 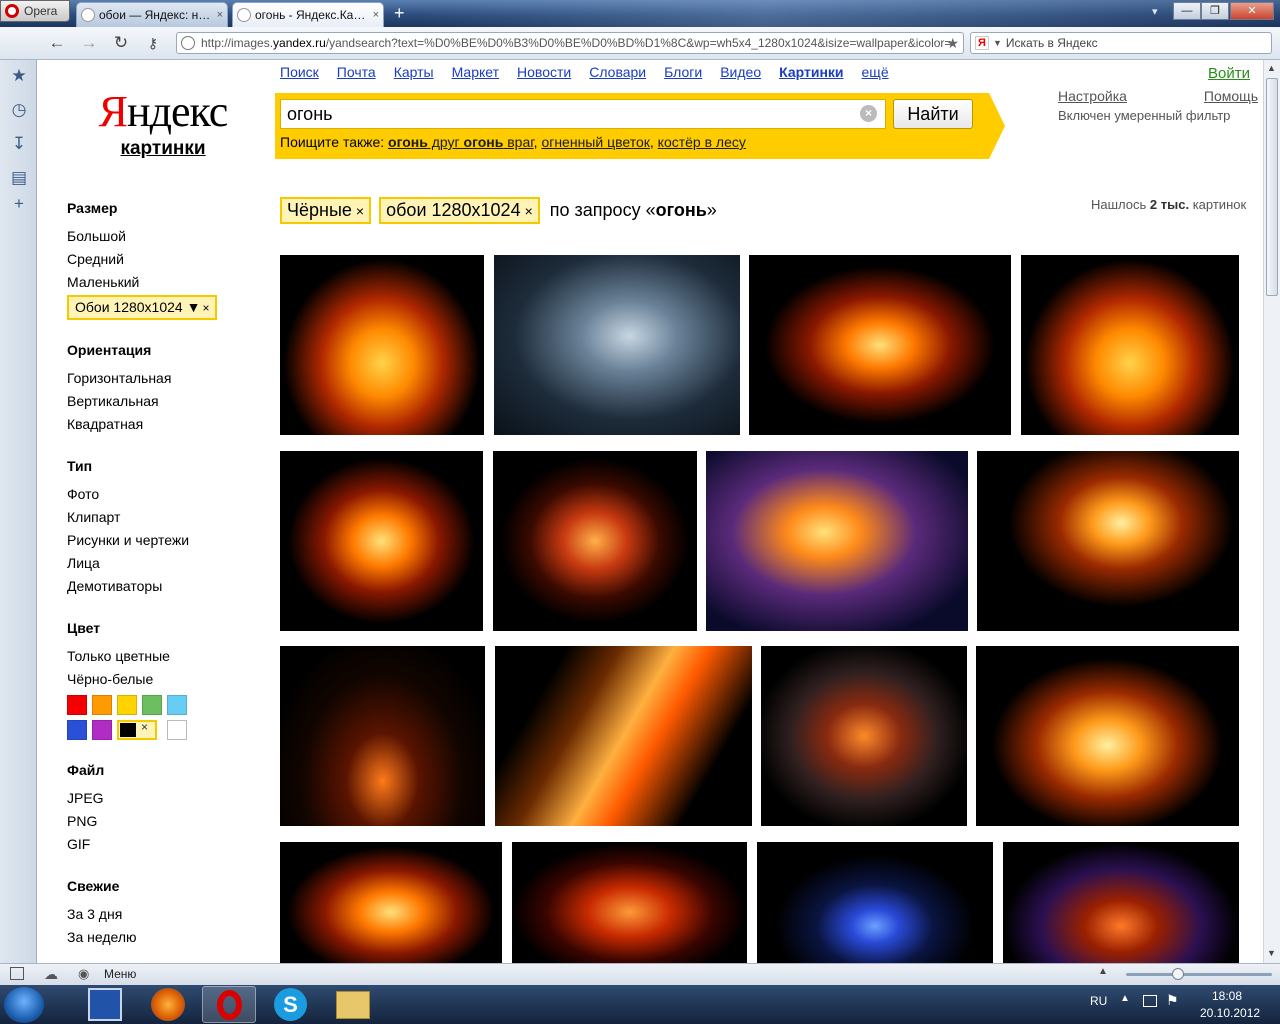 What do you see at coordinates (19, 110) in the screenshot?
I see `history-icon: ◷` at bounding box center [19, 110].